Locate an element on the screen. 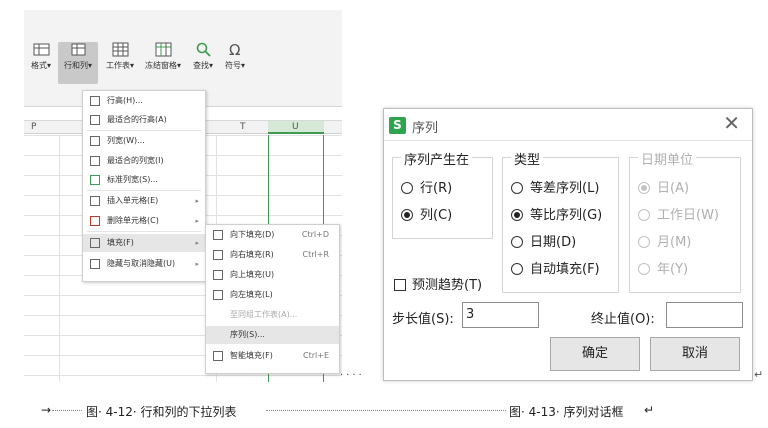  row-col-icon is located at coordinates (78, 49).